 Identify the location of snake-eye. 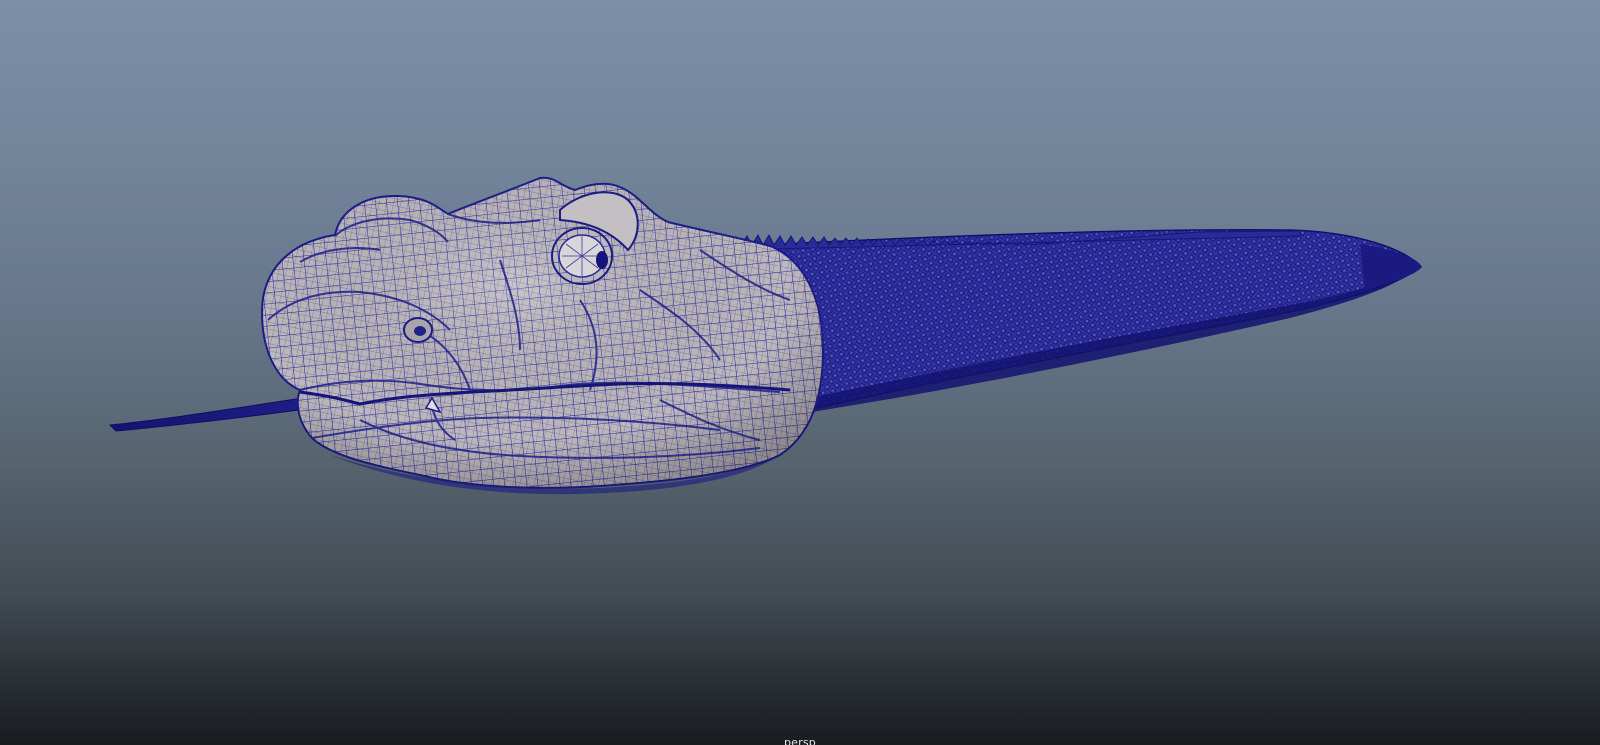
(582, 256).